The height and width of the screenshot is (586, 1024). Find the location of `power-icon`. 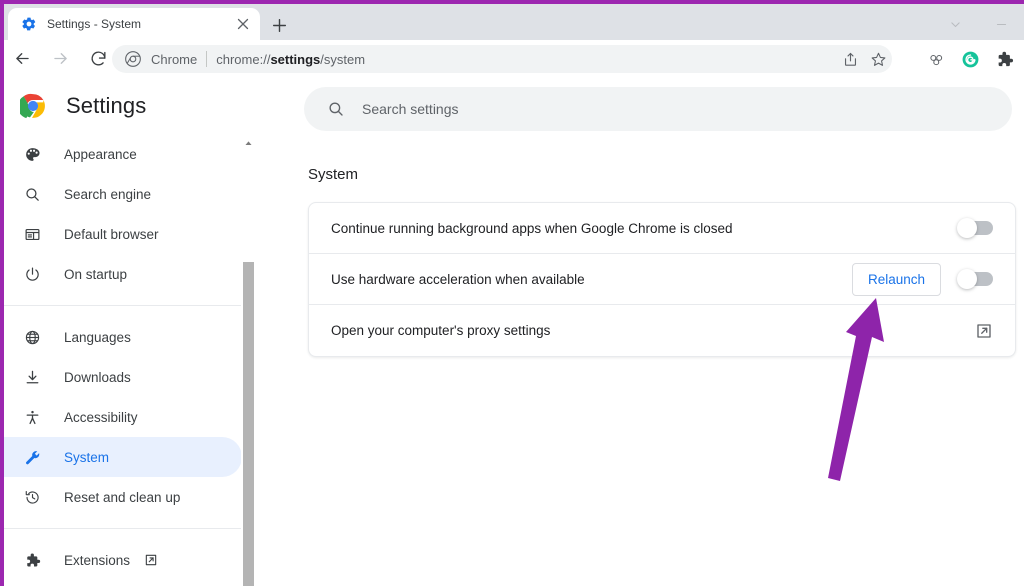

power-icon is located at coordinates (32, 274).